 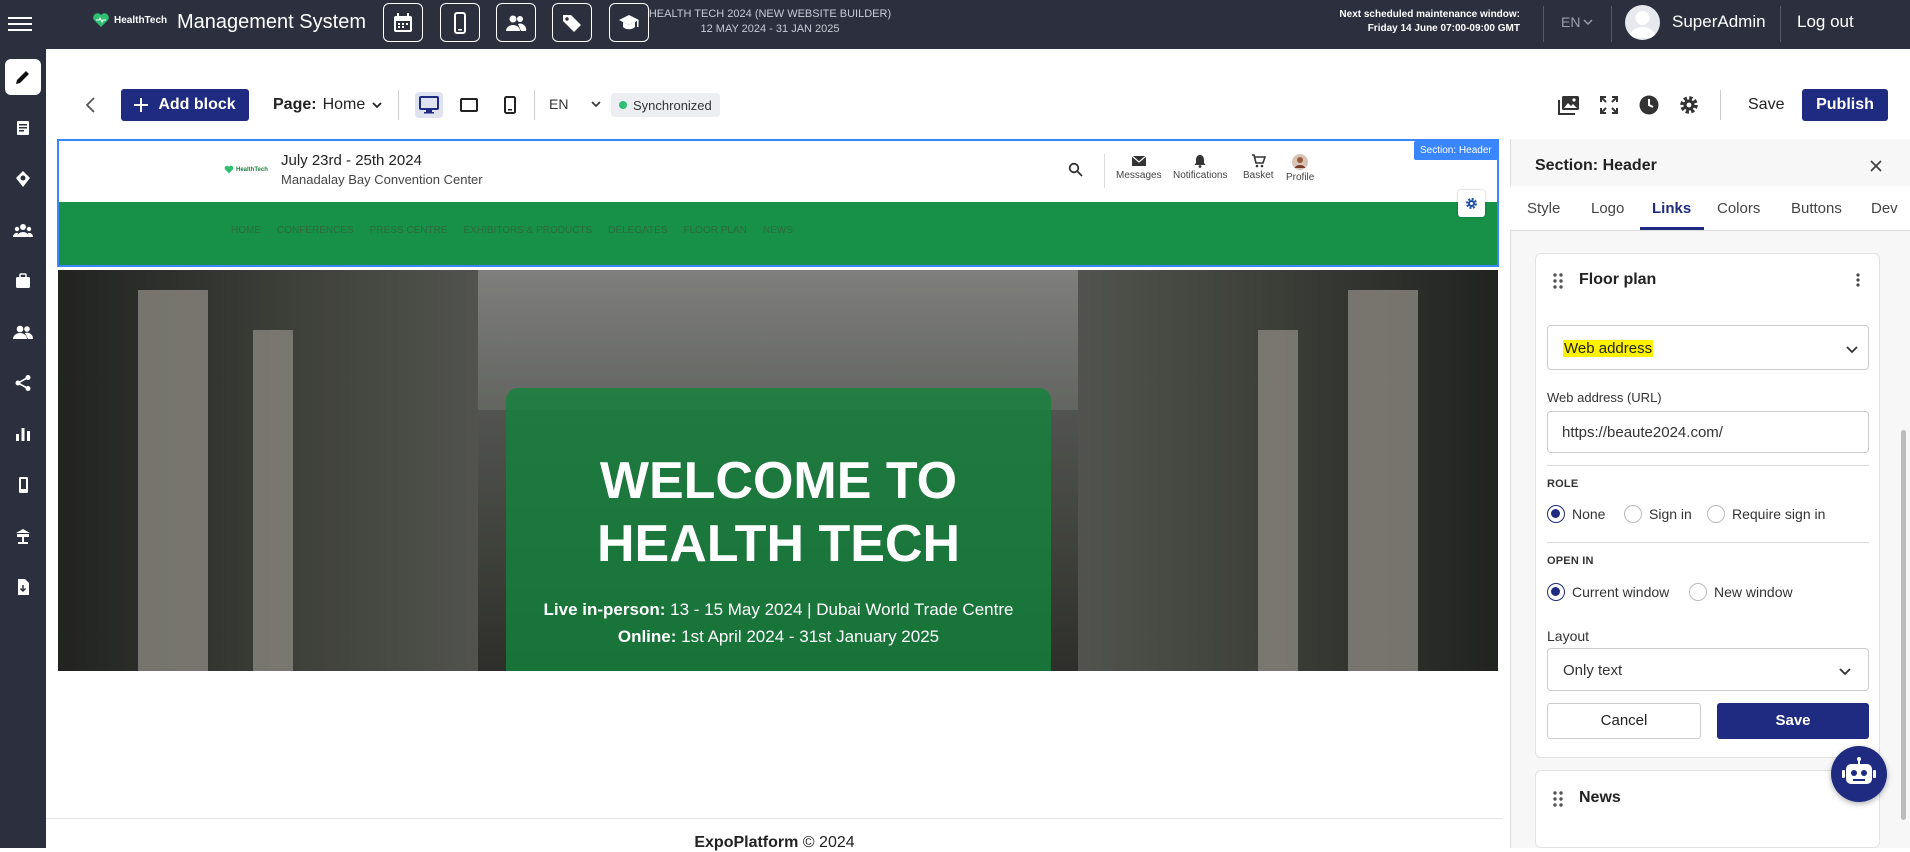 I want to click on tab-colors: Colors, so click(x=1738, y=208).